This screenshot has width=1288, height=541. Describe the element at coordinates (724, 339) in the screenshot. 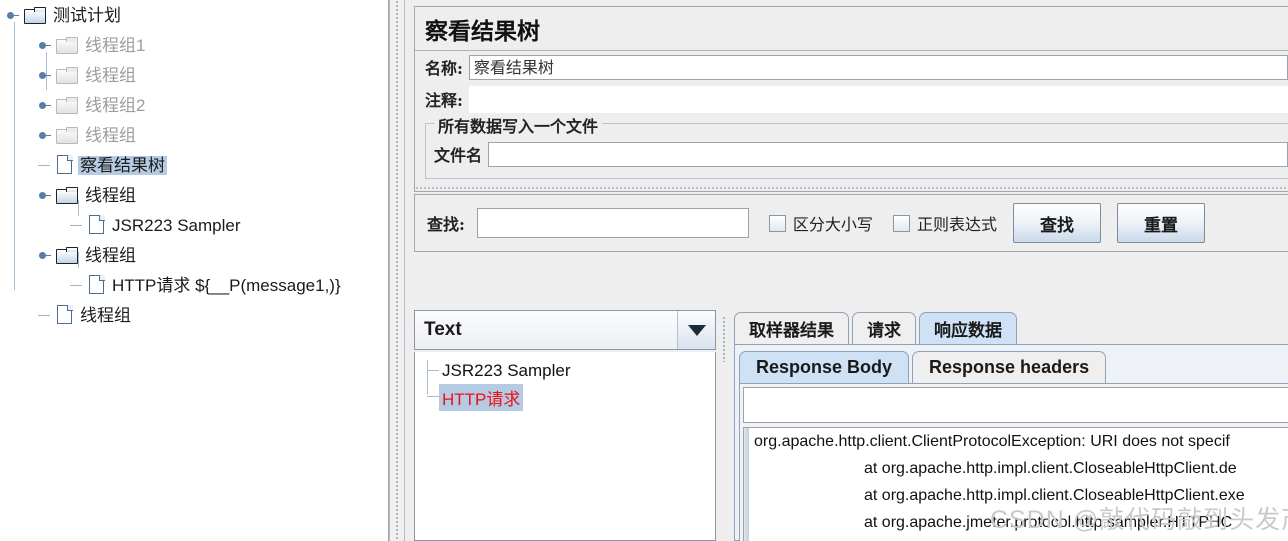

I see `vertical-divider-grip-dots` at that location.